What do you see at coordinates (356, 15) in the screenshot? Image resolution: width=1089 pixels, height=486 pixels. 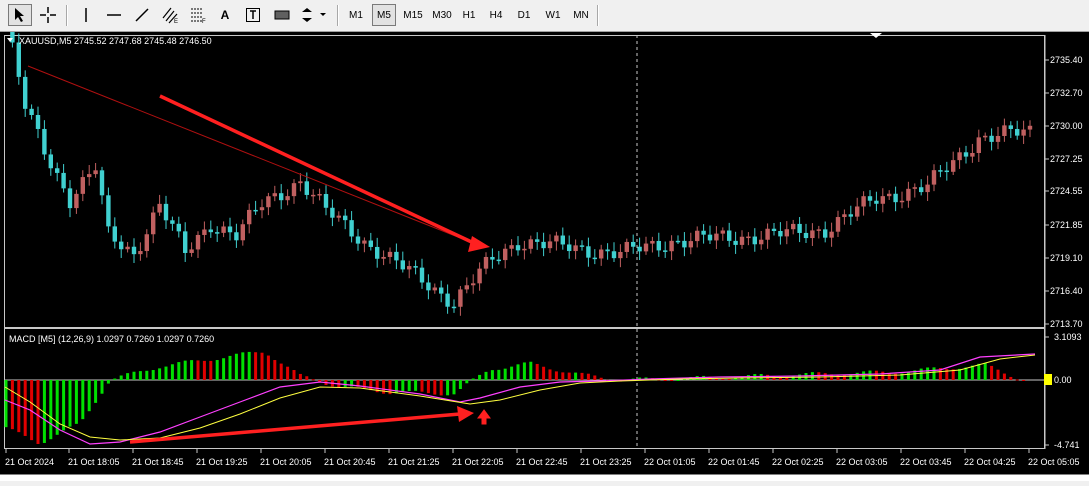 I see `timeframe-m1-button: M1` at bounding box center [356, 15].